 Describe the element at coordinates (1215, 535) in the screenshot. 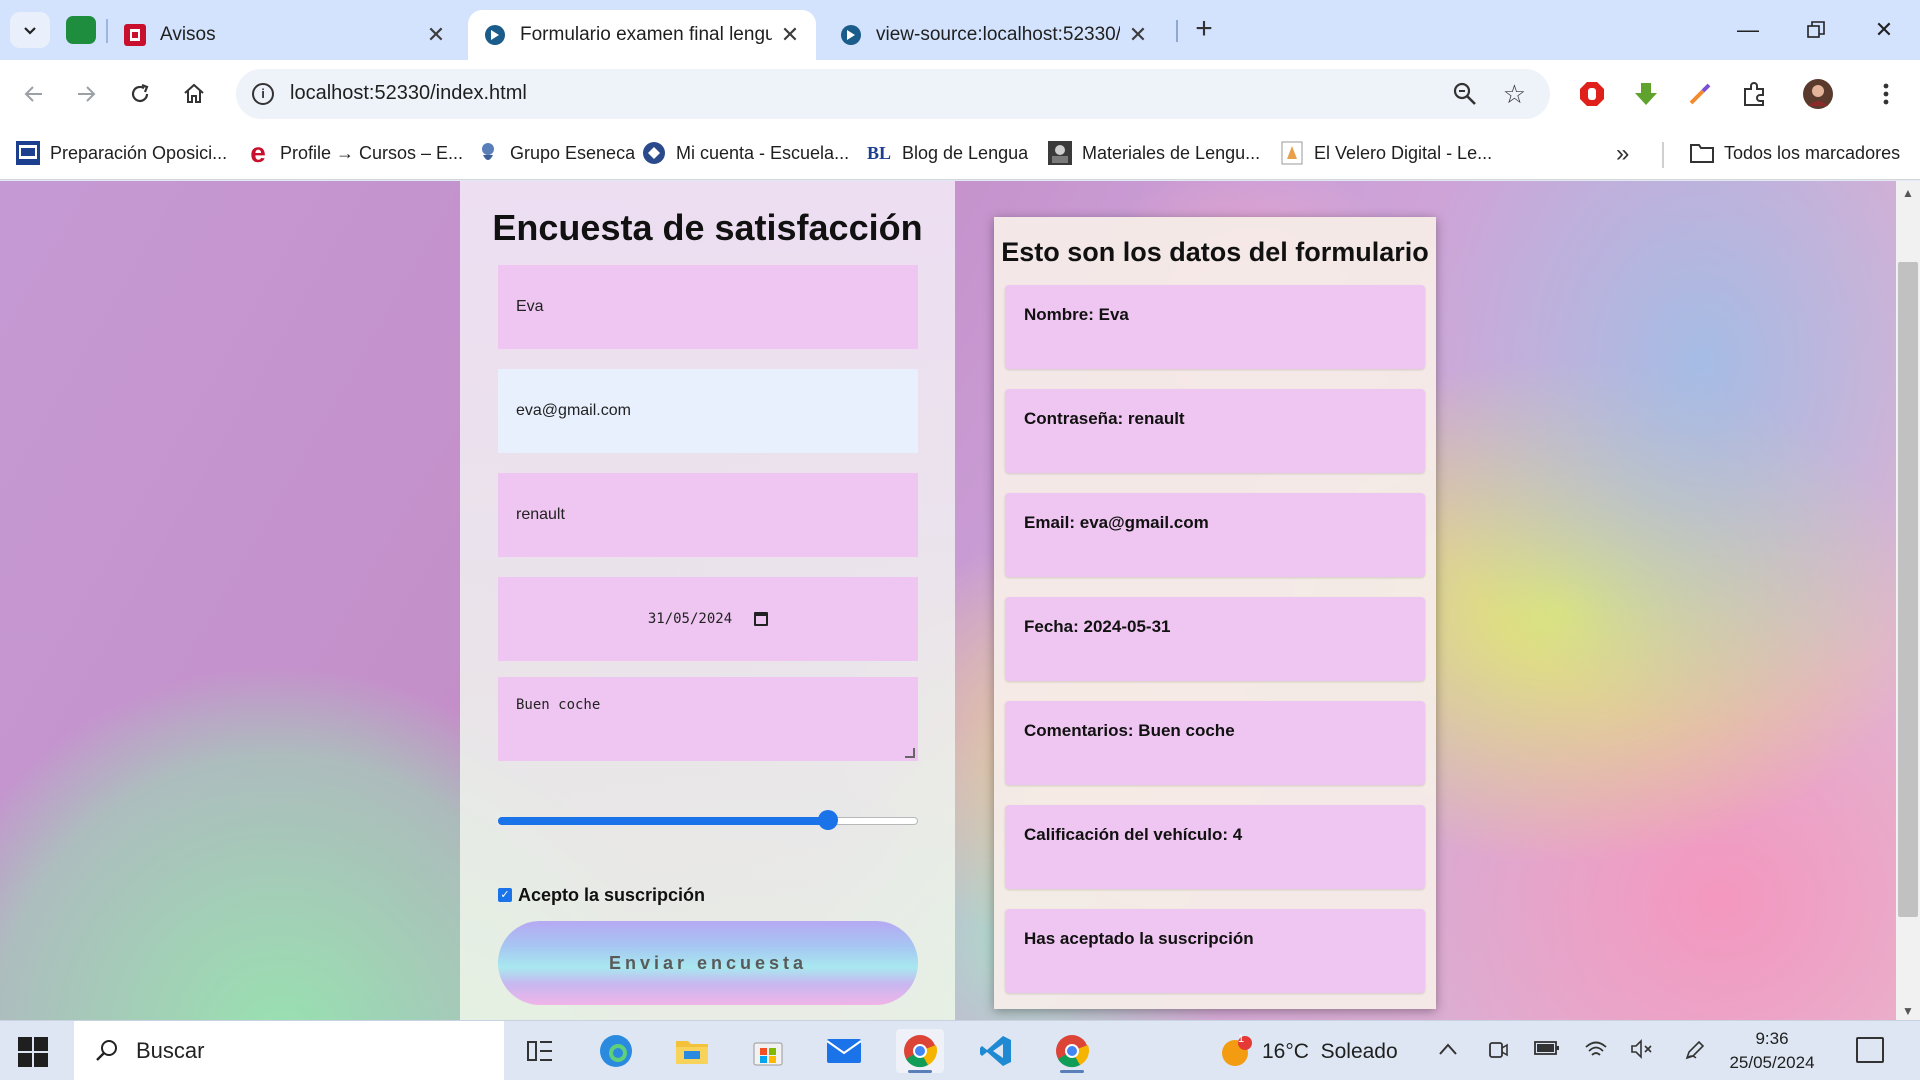

I see `result-item: Email: eva@gmail.com` at that location.